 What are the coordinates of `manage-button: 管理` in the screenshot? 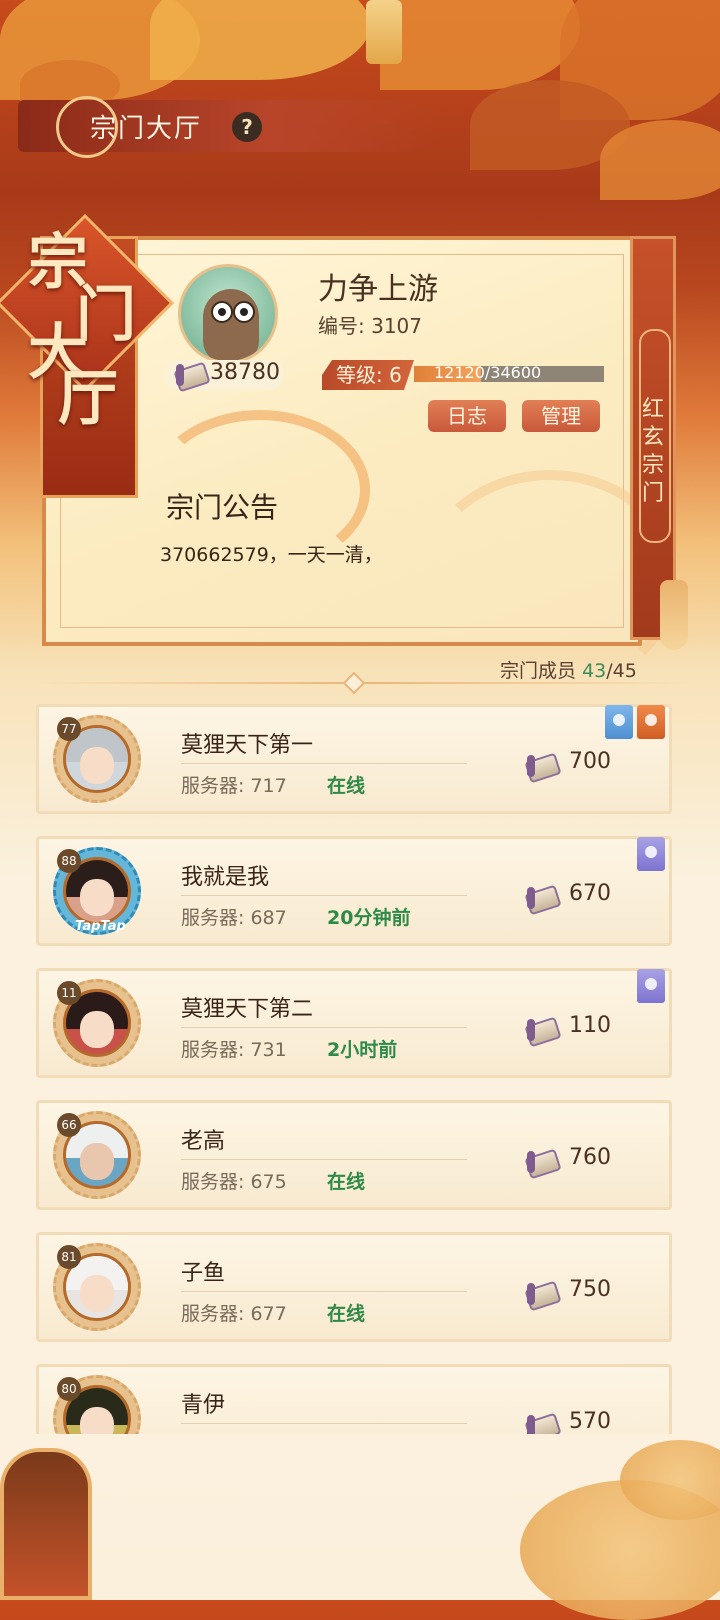 It's located at (561, 416).